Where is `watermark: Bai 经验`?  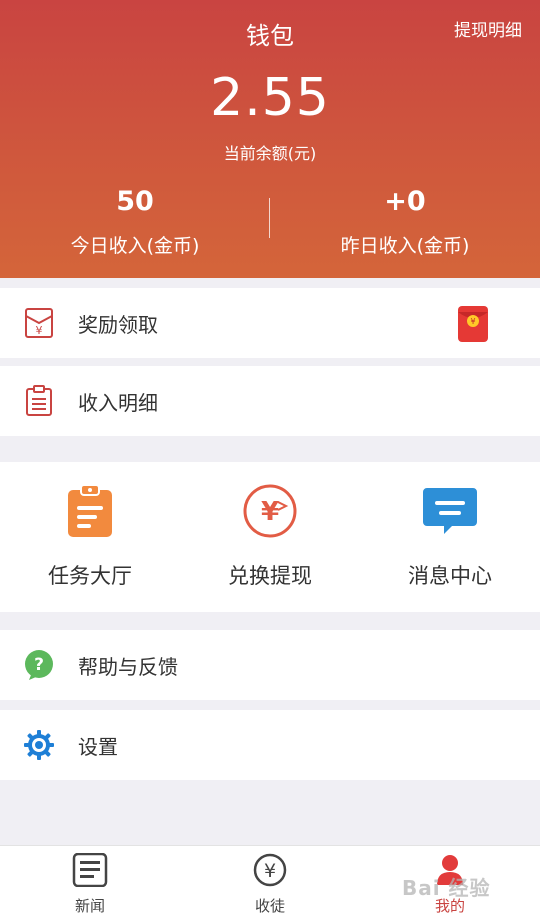
watermark: Bai 经验 is located at coordinates (446, 888).